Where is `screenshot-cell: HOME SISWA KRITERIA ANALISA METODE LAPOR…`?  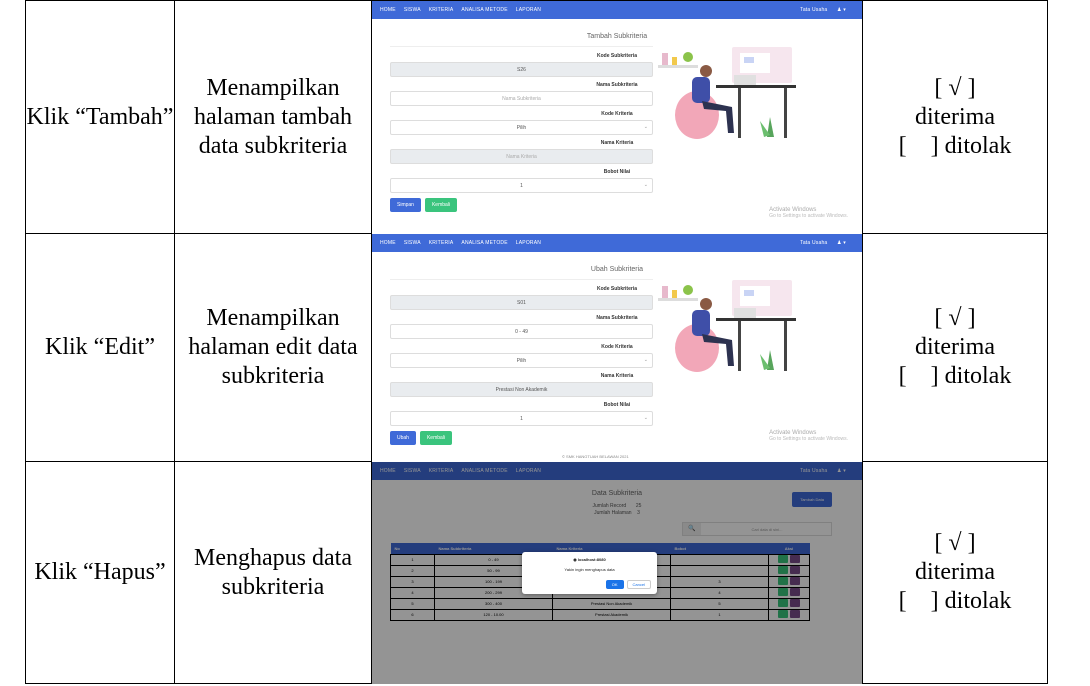
screenshot-cell: HOME SISWA KRITERIA ANALISA METODE LAPOR… is located at coordinates (617, 572).